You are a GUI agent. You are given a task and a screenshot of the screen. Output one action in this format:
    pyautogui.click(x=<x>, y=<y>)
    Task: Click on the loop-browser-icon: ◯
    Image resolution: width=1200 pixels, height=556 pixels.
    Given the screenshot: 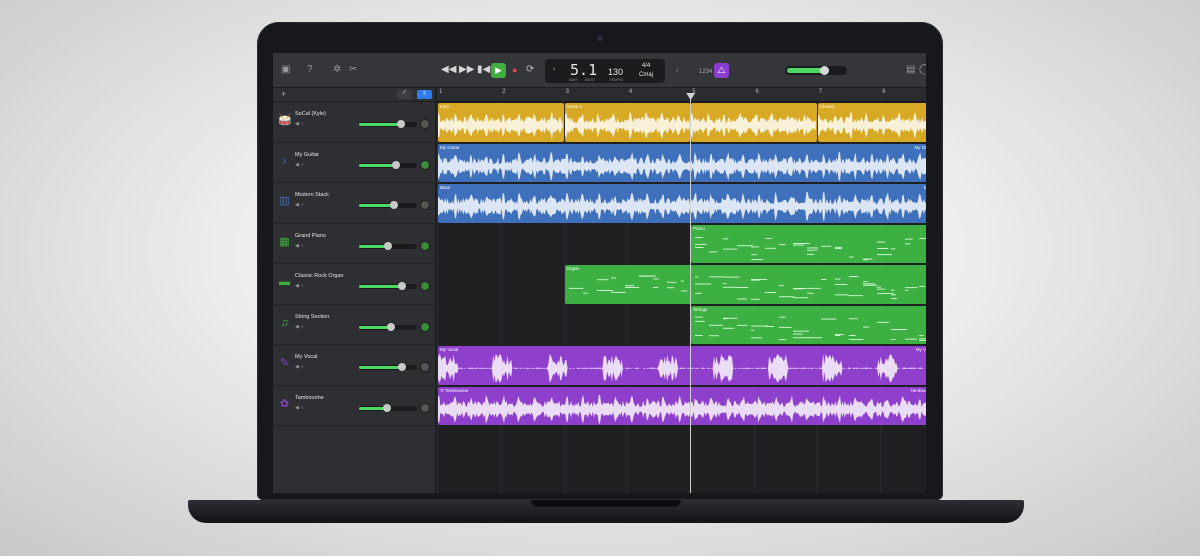 What is the action you would take?
    pyautogui.click(x=922, y=70)
    